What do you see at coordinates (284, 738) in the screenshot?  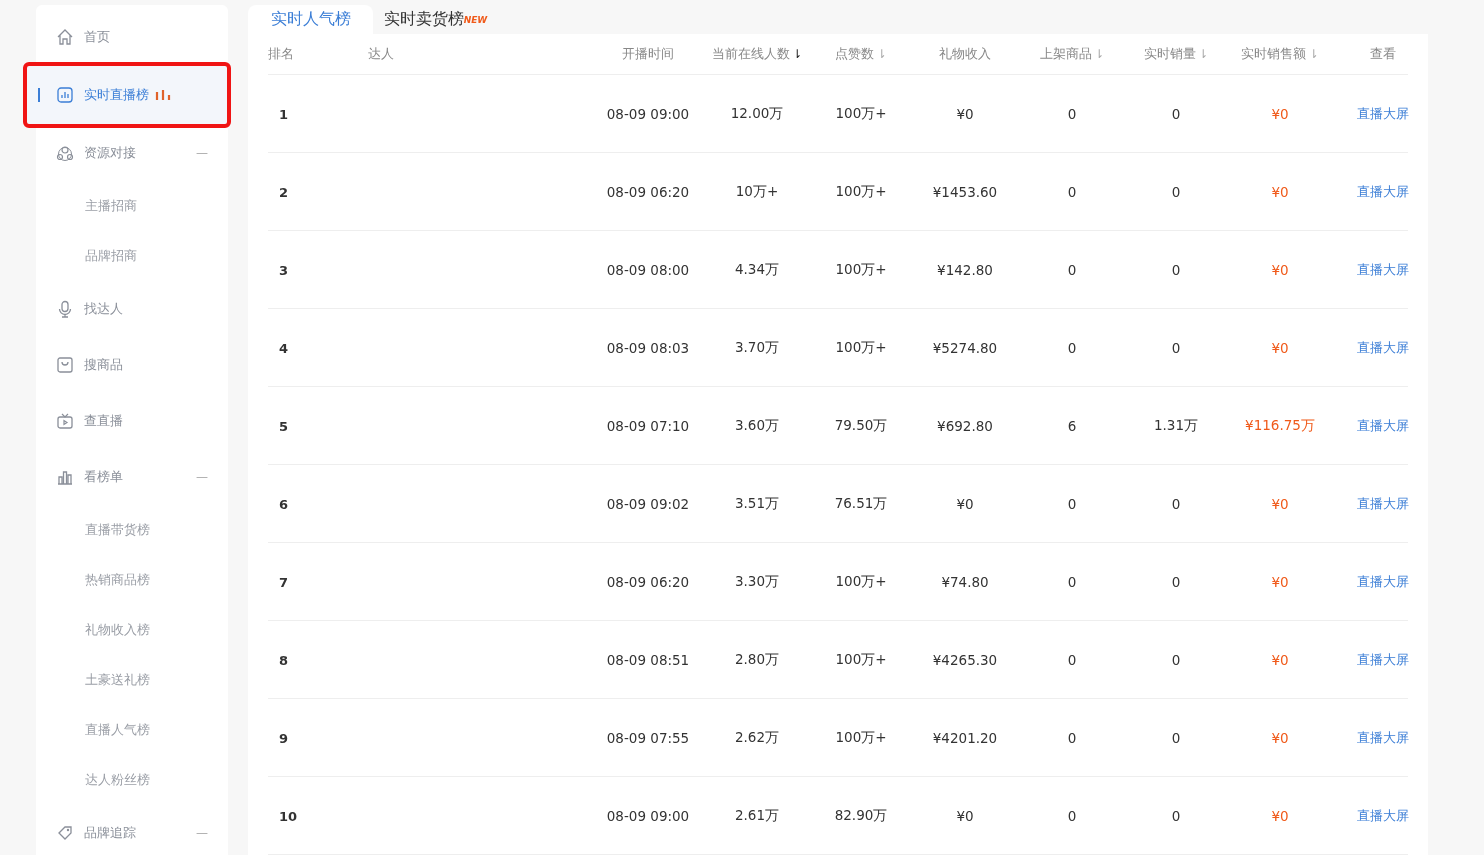 I see `rank-cell: 9` at bounding box center [284, 738].